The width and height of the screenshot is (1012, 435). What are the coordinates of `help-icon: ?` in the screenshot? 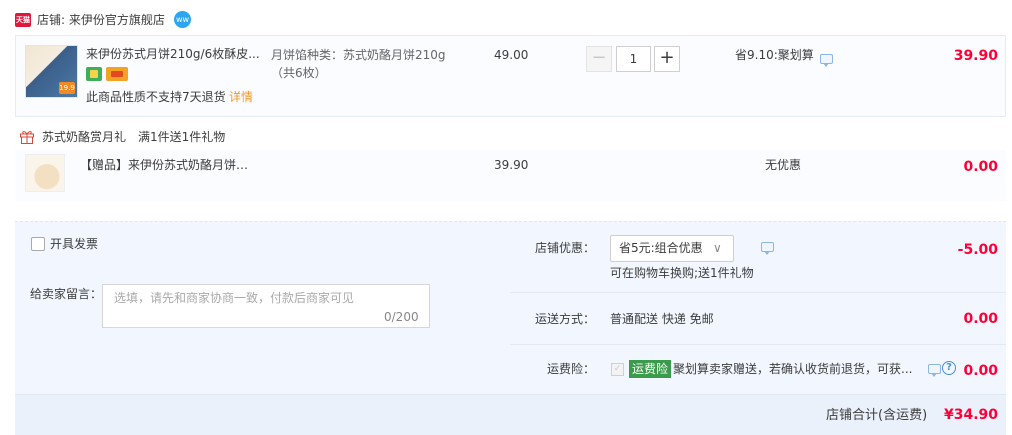 It's located at (949, 368).